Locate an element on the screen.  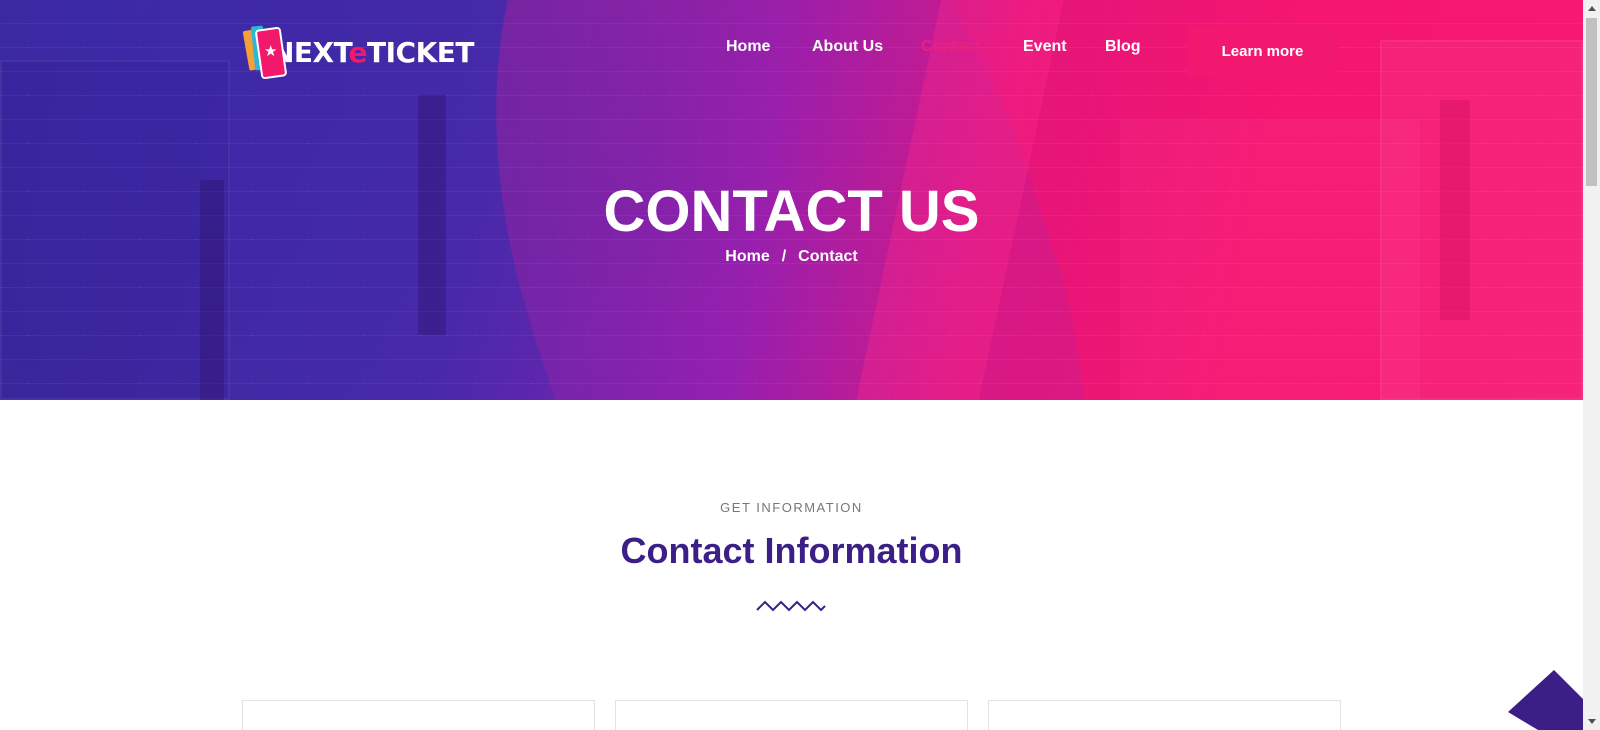
page-title: CONTACT US is located at coordinates (791, 211).